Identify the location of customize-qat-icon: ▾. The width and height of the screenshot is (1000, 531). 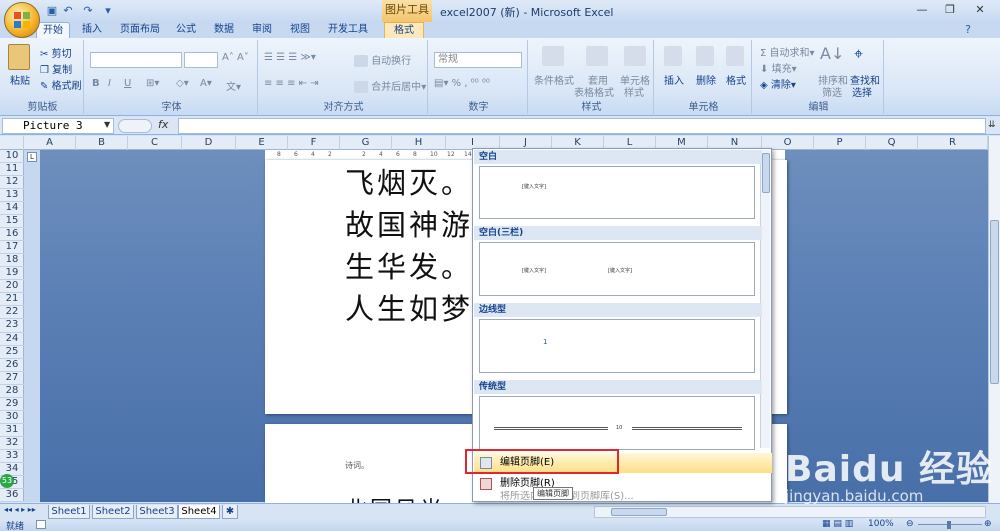
(108, 11).